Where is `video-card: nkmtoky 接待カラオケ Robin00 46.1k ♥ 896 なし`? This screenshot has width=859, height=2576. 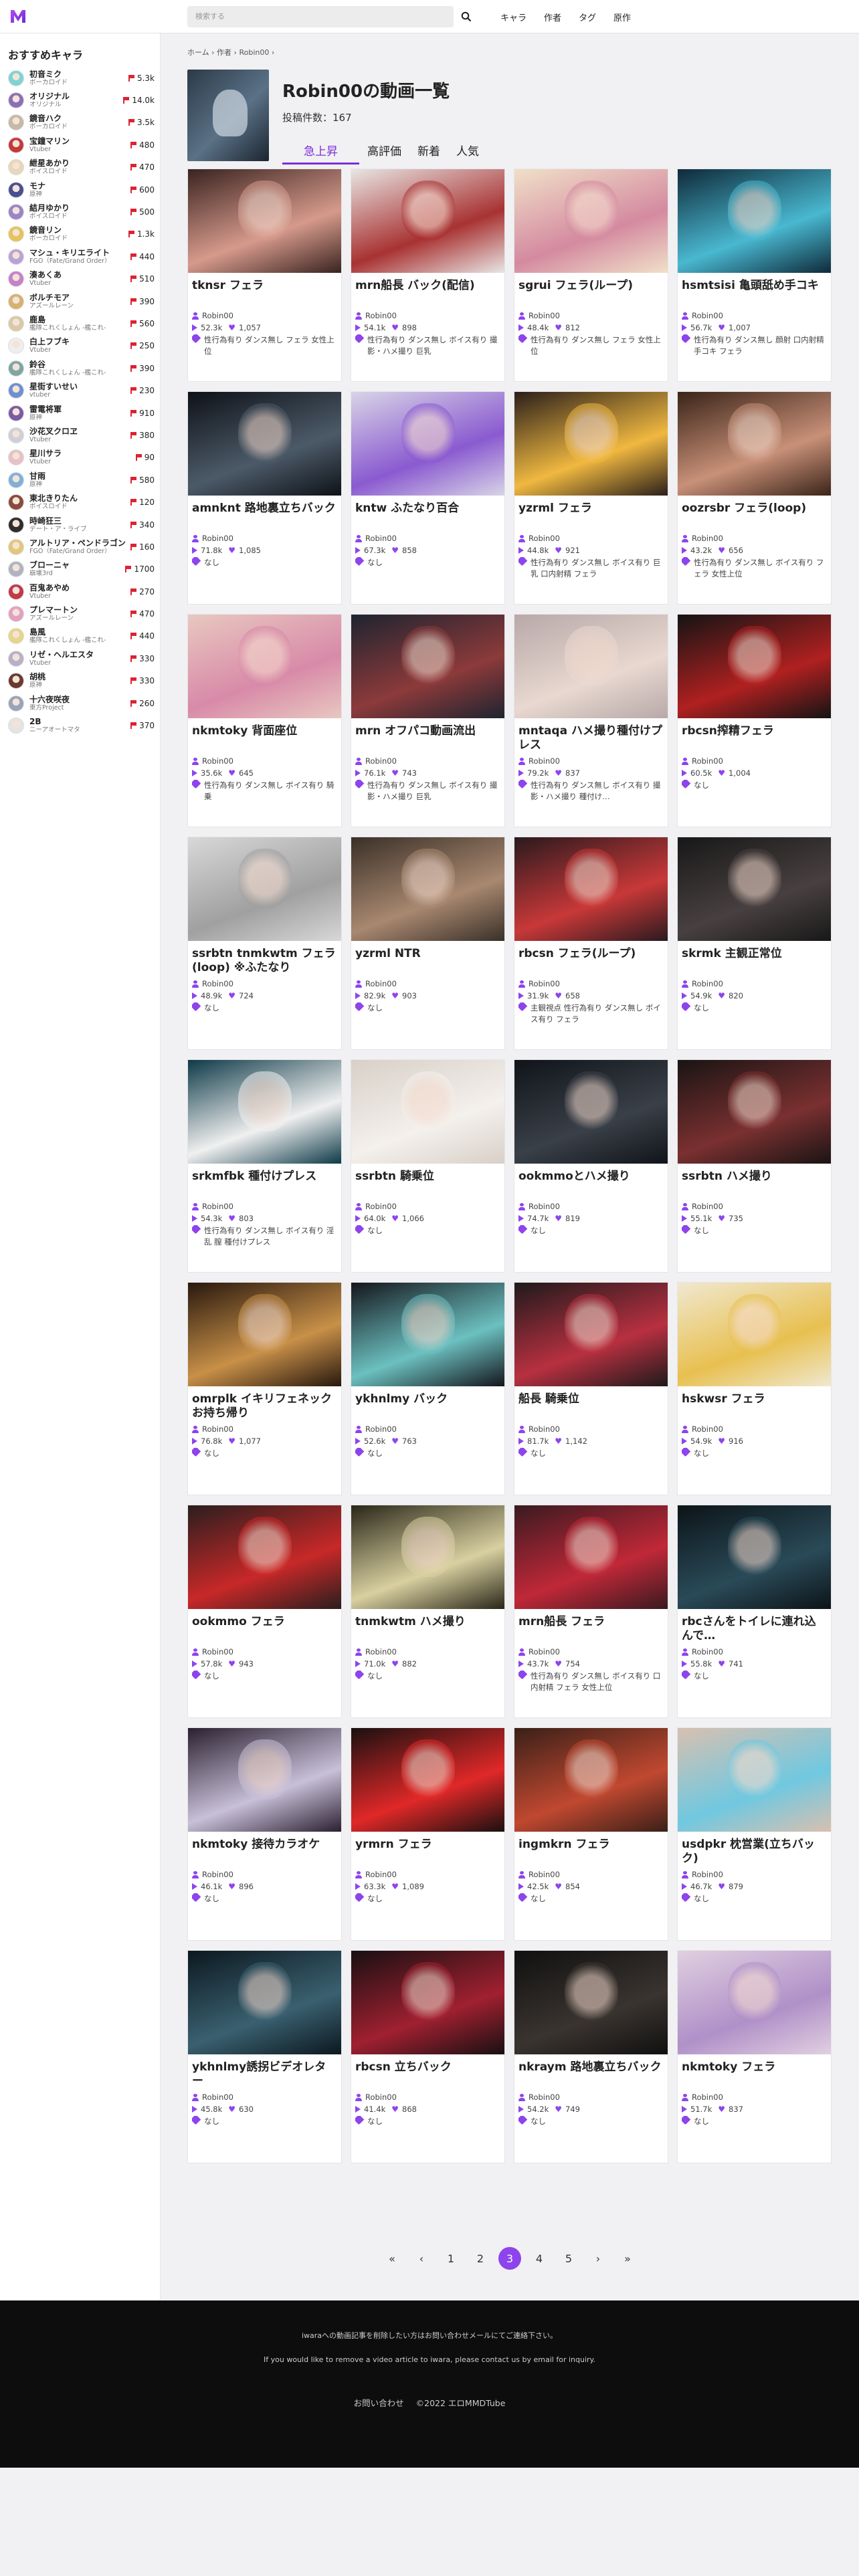
video-card: nkmtoky 接待カラオケ Robin00 46.1k ♥ 896 なし is located at coordinates (264, 1834).